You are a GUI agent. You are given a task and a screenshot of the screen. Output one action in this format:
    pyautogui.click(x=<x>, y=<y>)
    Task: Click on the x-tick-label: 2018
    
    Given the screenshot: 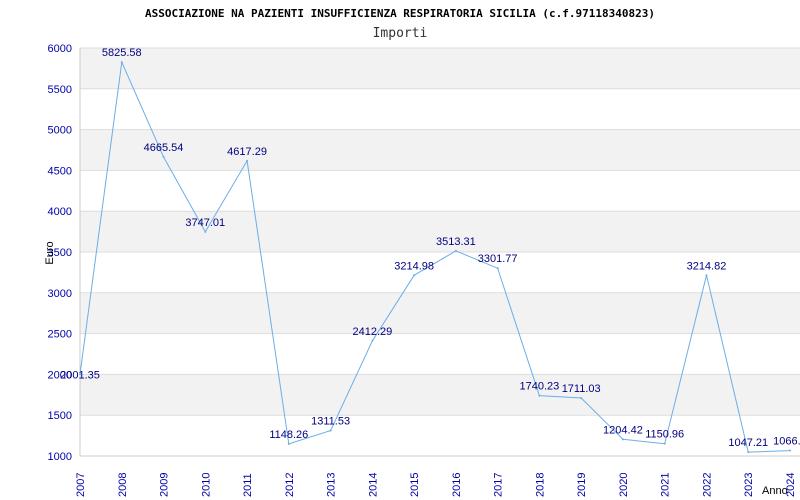 What is the action you would take?
    pyautogui.click(x=540, y=485)
    